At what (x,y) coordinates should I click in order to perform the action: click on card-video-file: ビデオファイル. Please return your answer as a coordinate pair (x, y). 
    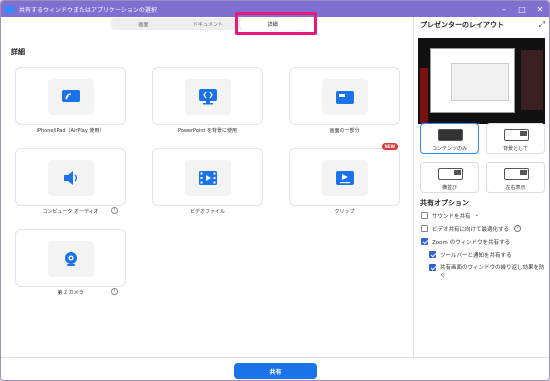
    Looking at the image, I should click on (207, 185).